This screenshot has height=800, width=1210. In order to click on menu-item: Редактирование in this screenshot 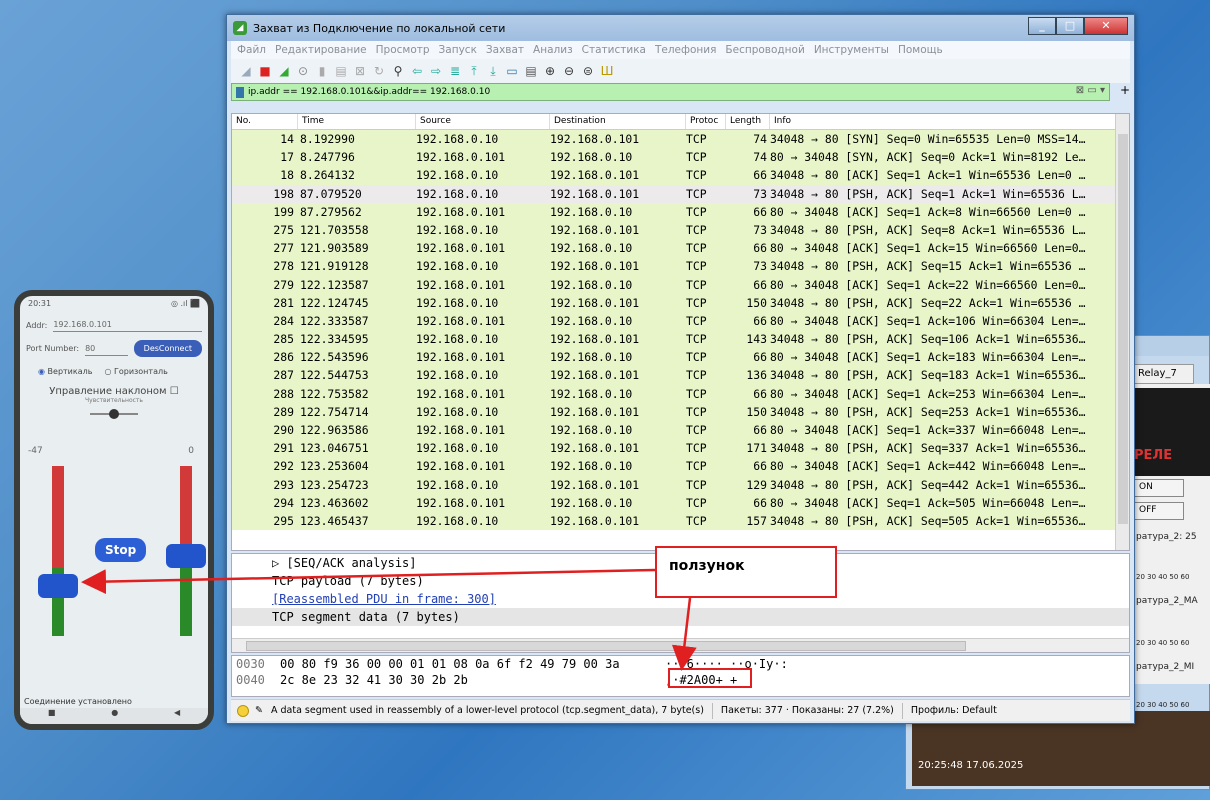, I will do `click(321, 50)`.